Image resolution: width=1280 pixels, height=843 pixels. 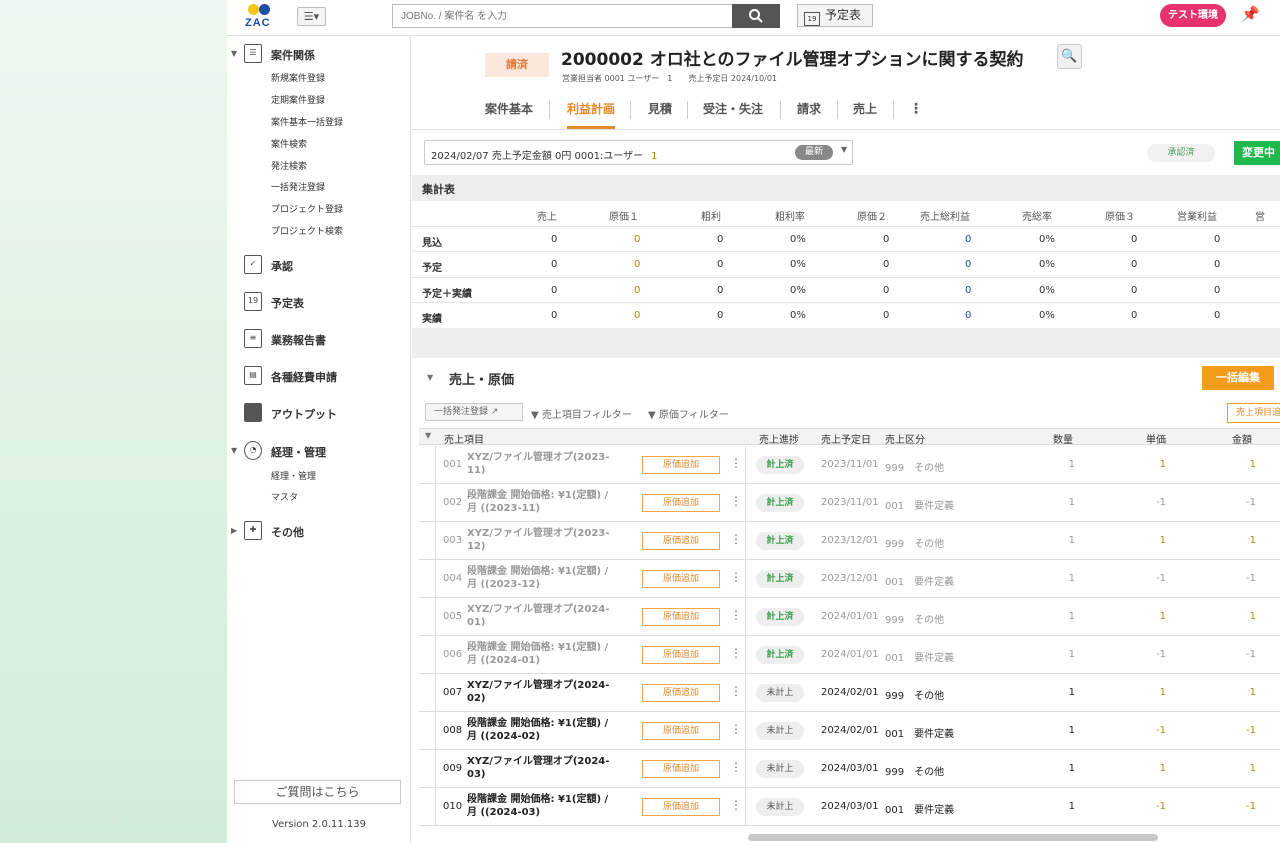 What do you see at coordinates (319, 414) in the screenshot?
I see `sidebar-section-output: アウトプット` at bounding box center [319, 414].